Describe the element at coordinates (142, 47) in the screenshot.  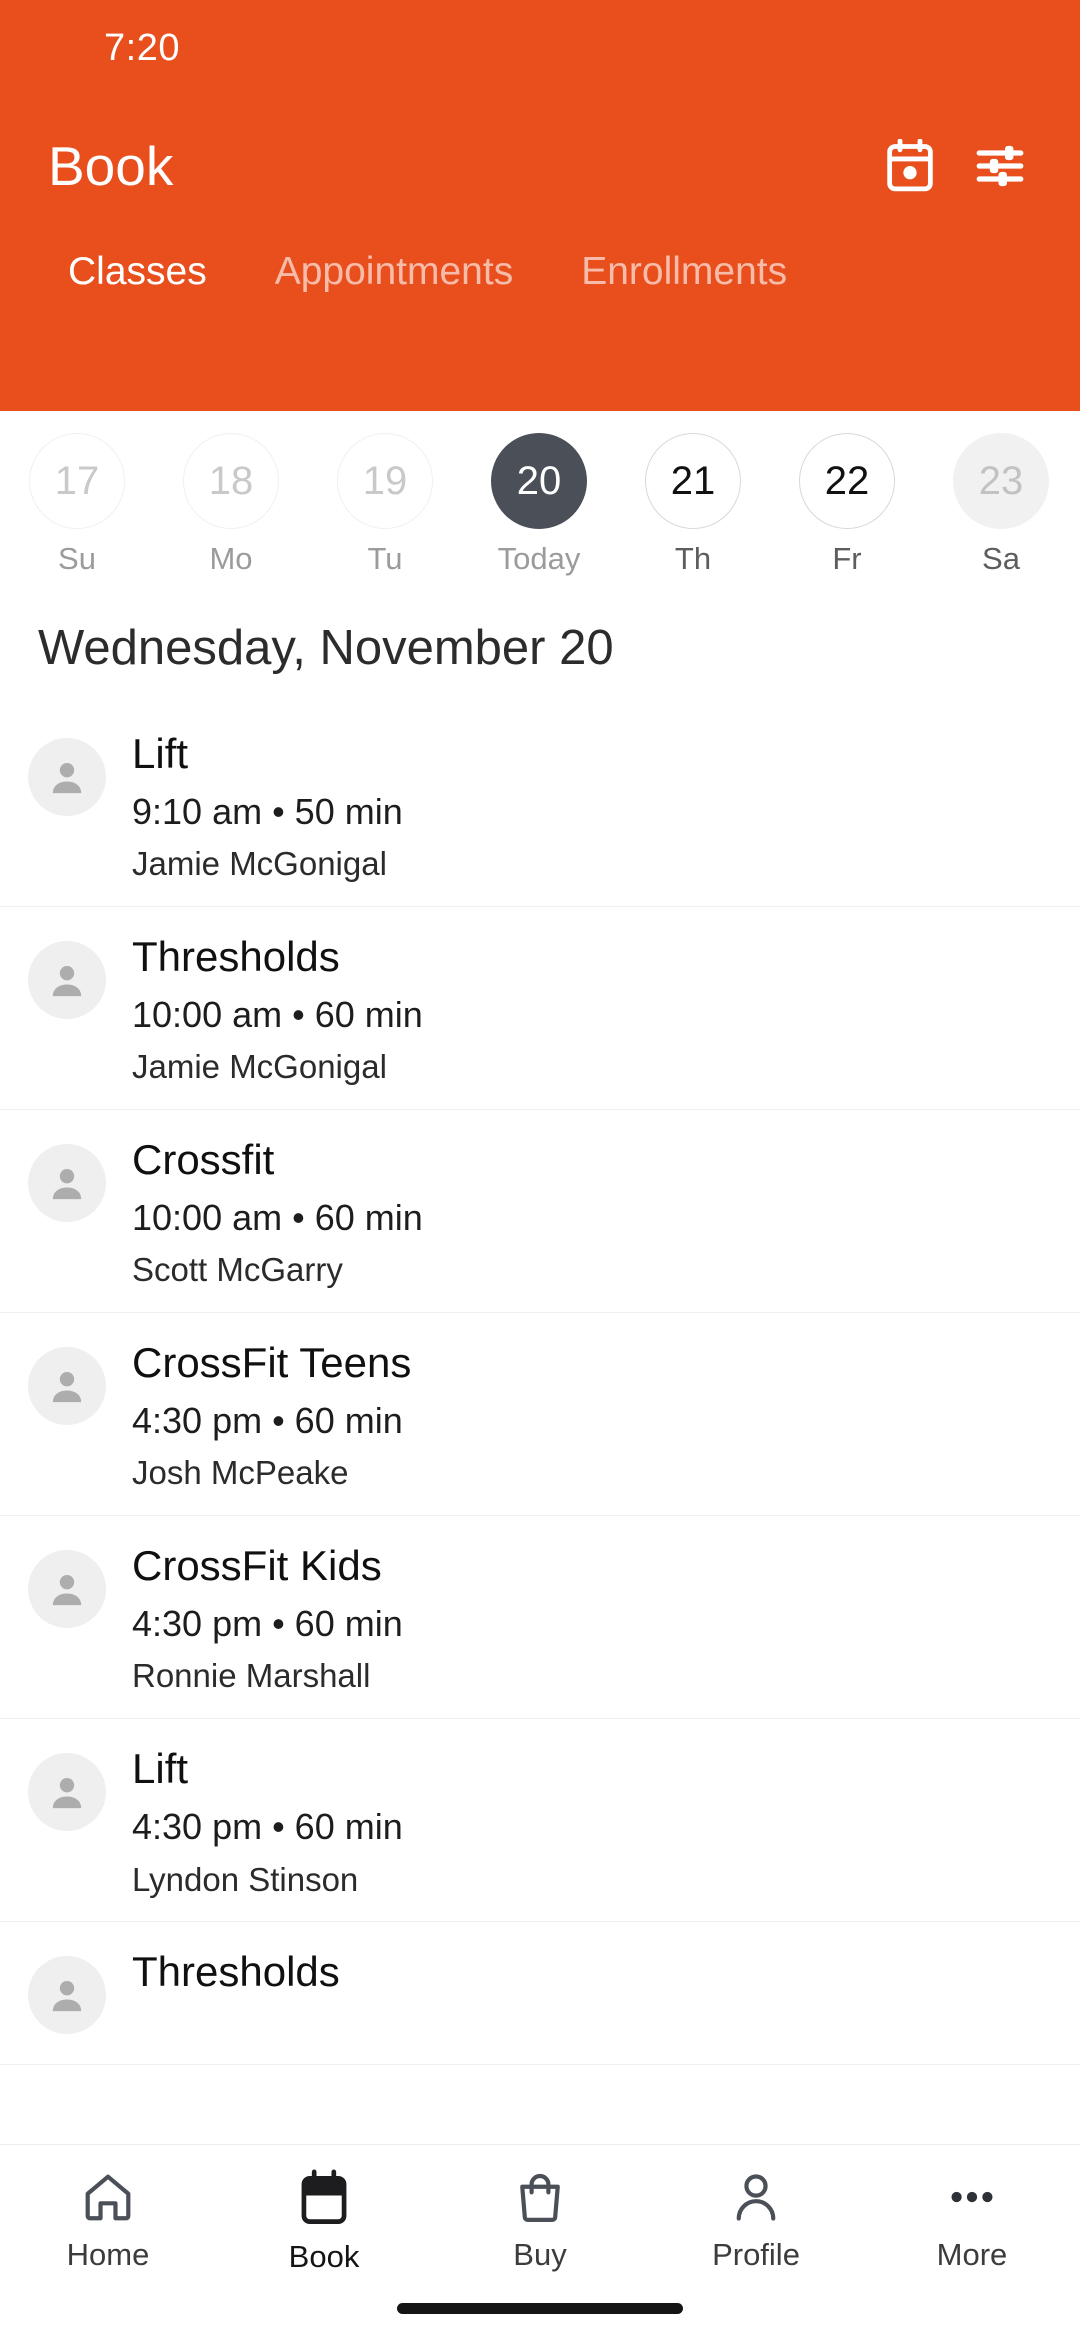
I see `status-bar-clock: 7:20` at that location.